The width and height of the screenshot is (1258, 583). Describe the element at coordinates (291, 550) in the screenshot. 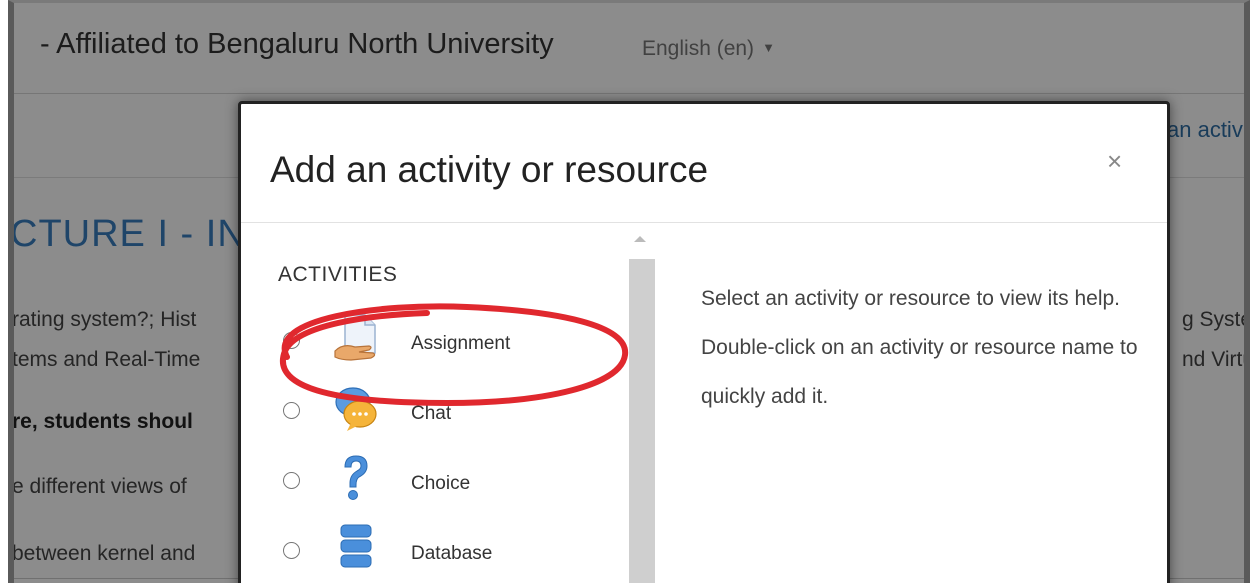

I see `radio-database` at that location.